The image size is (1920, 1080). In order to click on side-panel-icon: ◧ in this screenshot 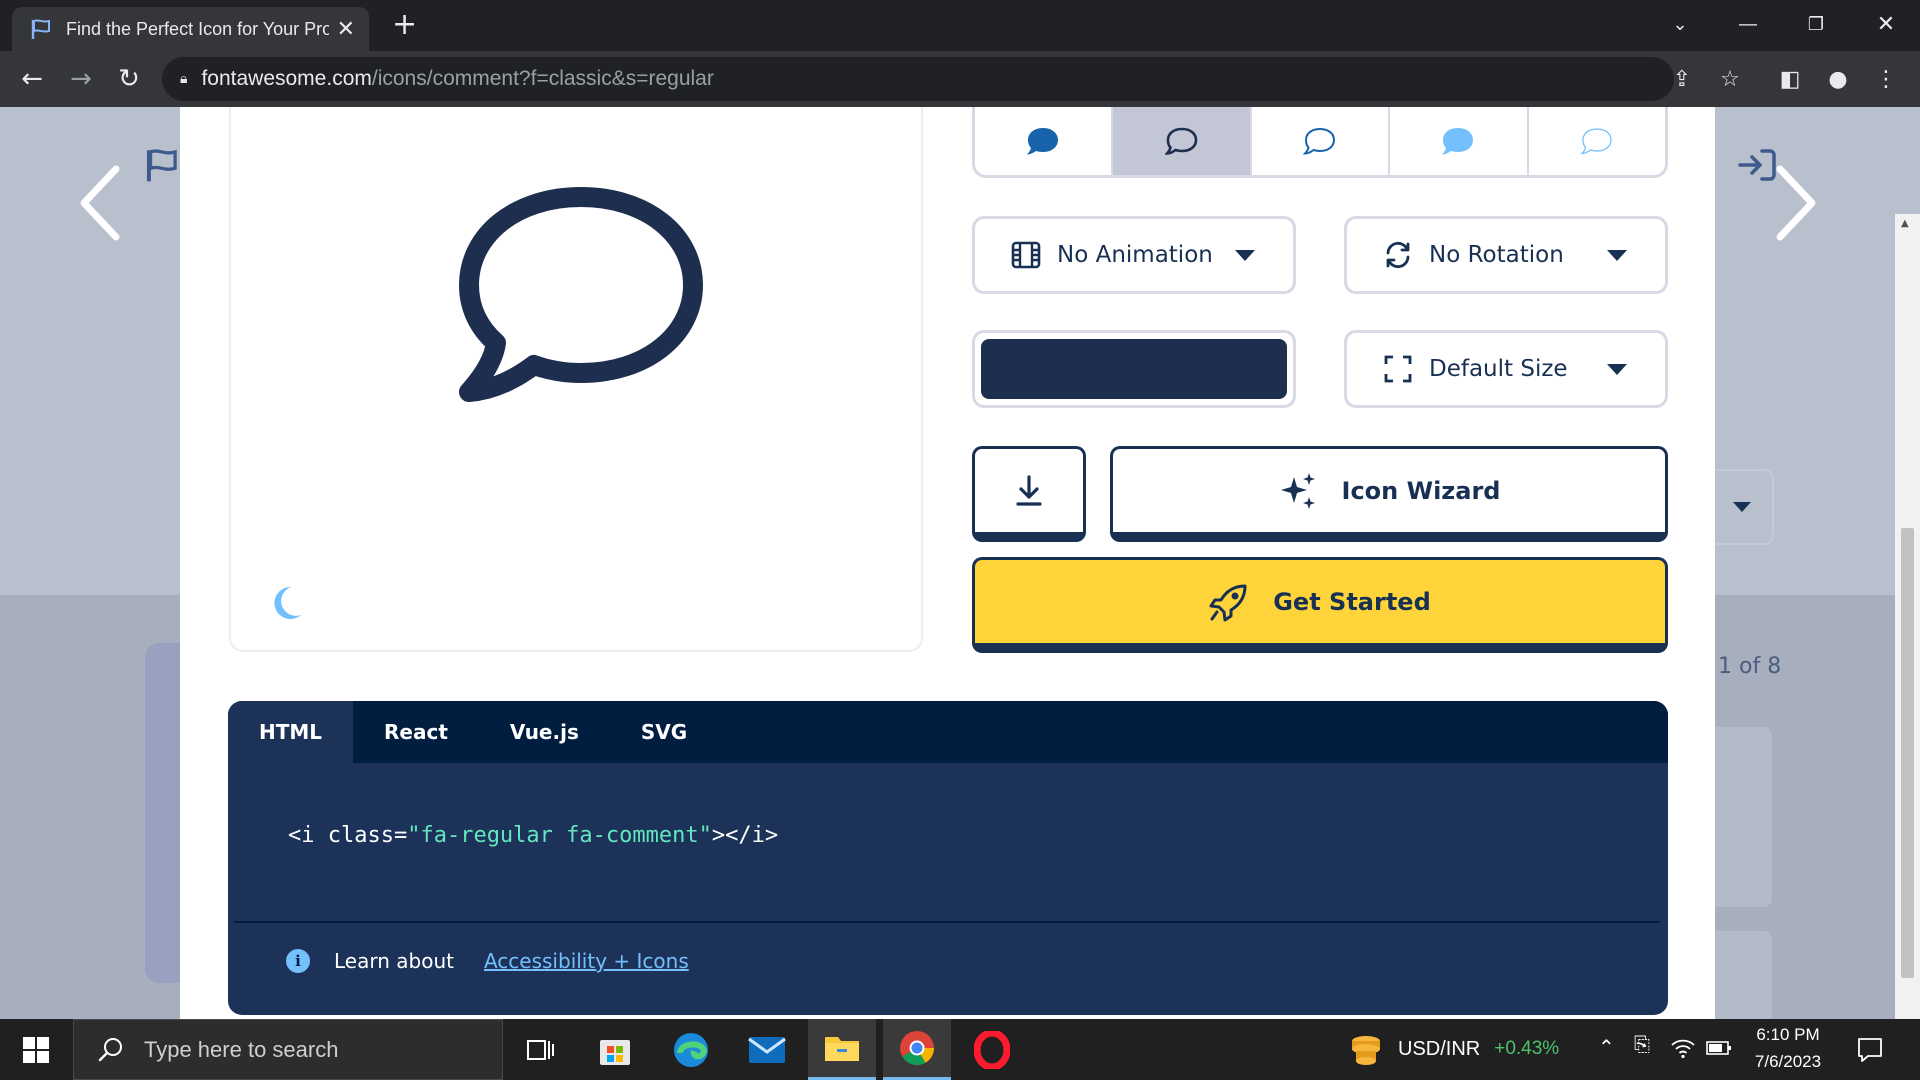, I will do `click(1790, 79)`.